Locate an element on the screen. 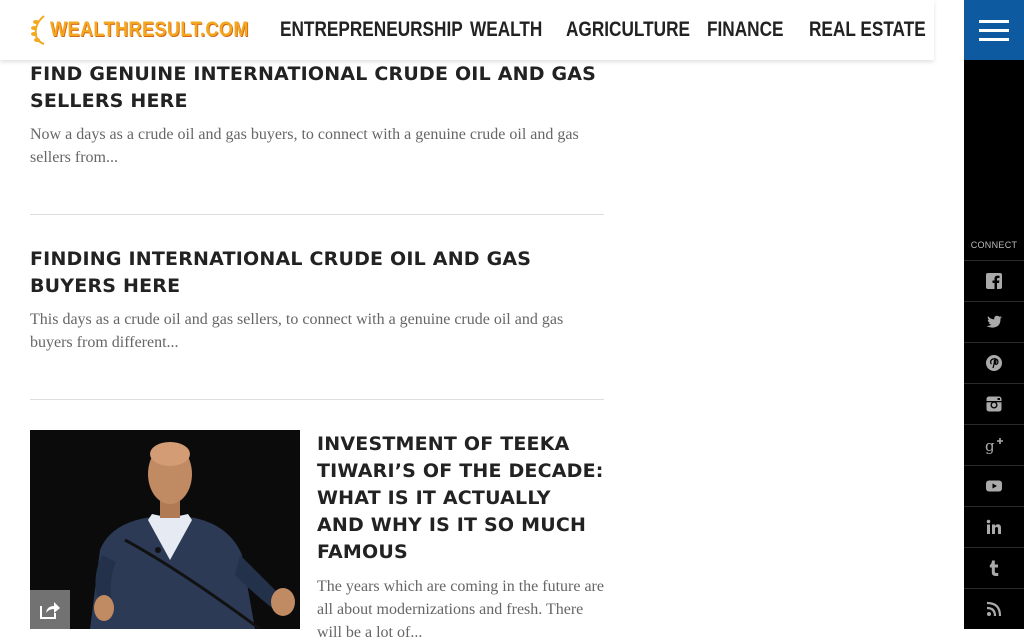 This screenshot has width=1024, height=644. article-thumbnail is located at coordinates (165, 529).